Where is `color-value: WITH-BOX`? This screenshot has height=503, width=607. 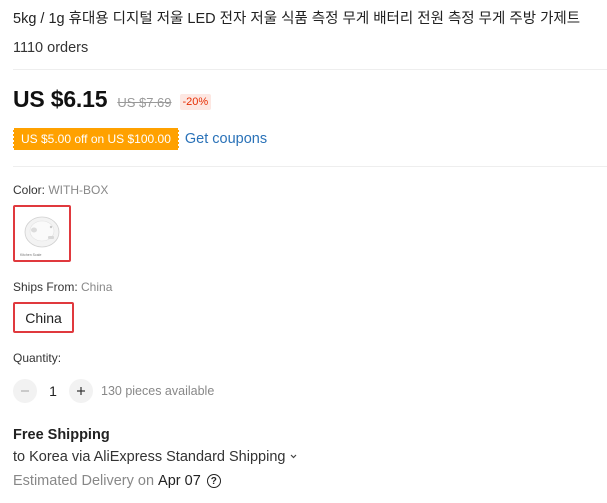
color-value: WITH-BOX is located at coordinates (78, 190).